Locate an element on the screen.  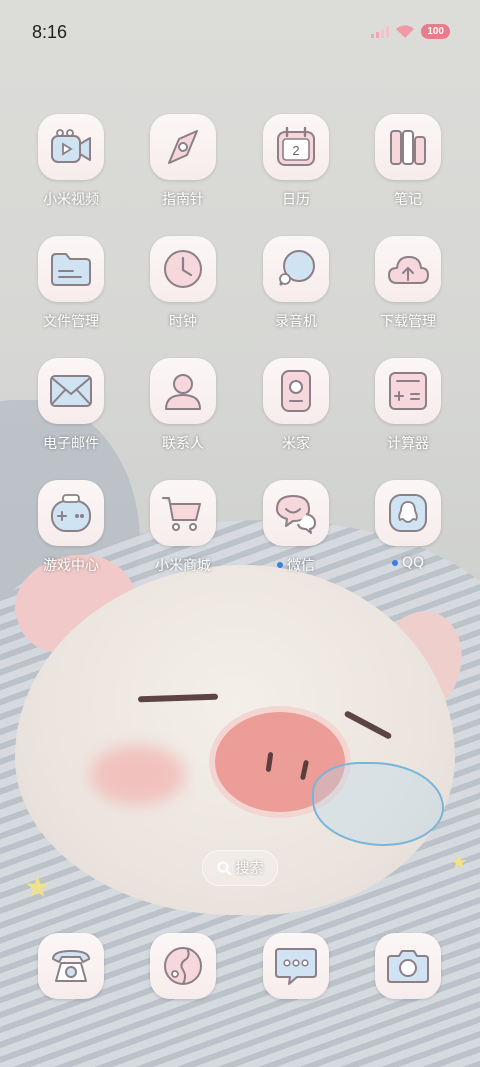
app-contacts: 联系人 is located at coordinates (183, 405).